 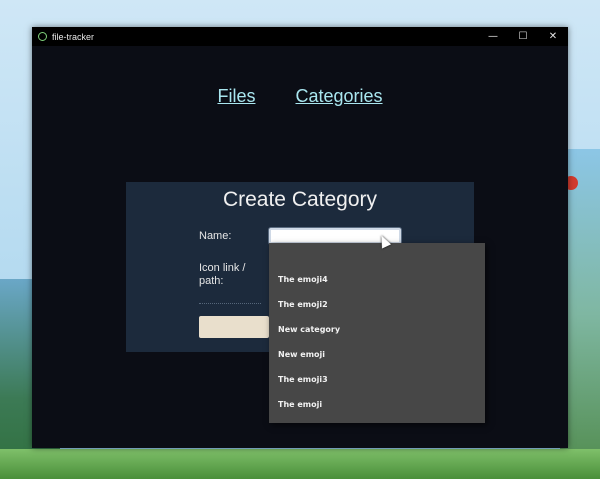 I want to click on name-label: Name:, so click(x=215, y=236).